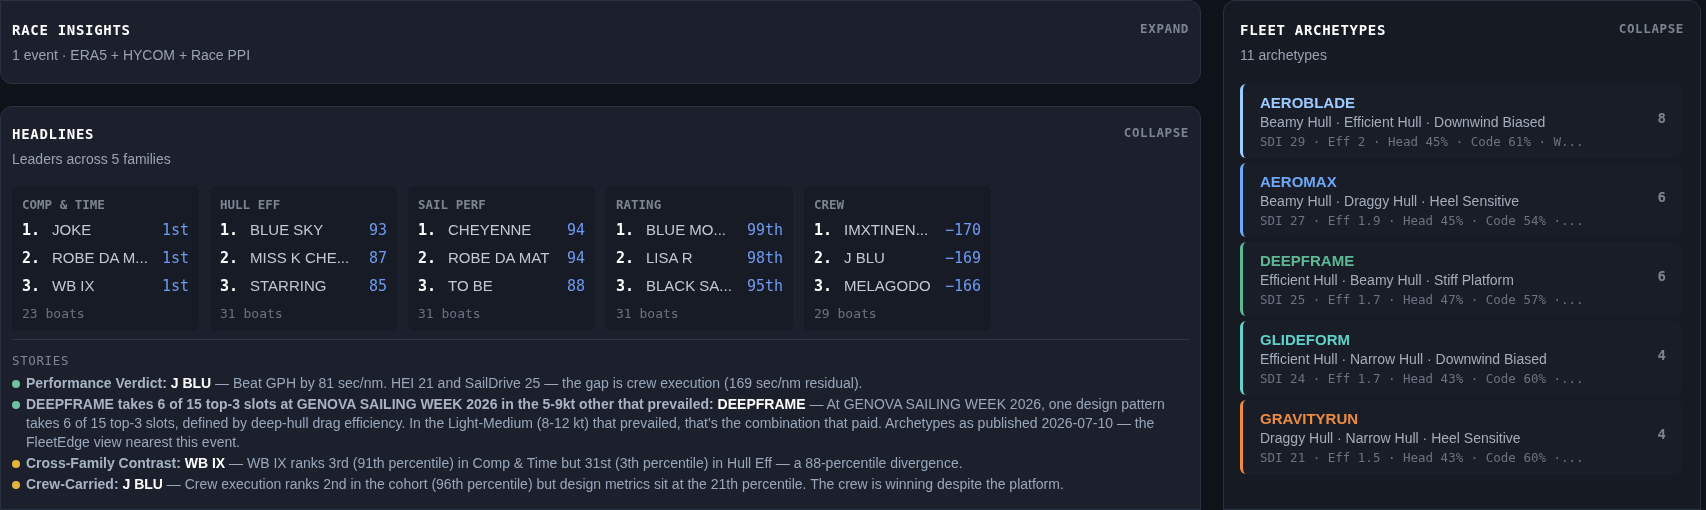 The image size is (1706, 510). I want to click on story-text: DEEPFRAME takes 6 of 15 top-3 slots at GENOVA SAILING WEEK 2026 in the 5-9kt other that prevailed: DEEPFRAME — At GENOVA SAILING WEEK 2026, one design pattern takes 6 of 15 top-3 slots, defined by deep-hull drag efficiency. In the Light-Medium (8-12 kt) that prevailed, that's the combination that paid. Archetypes as published 2026-07-10 — the FleetEdge view nearest this event., so click(596, 424).